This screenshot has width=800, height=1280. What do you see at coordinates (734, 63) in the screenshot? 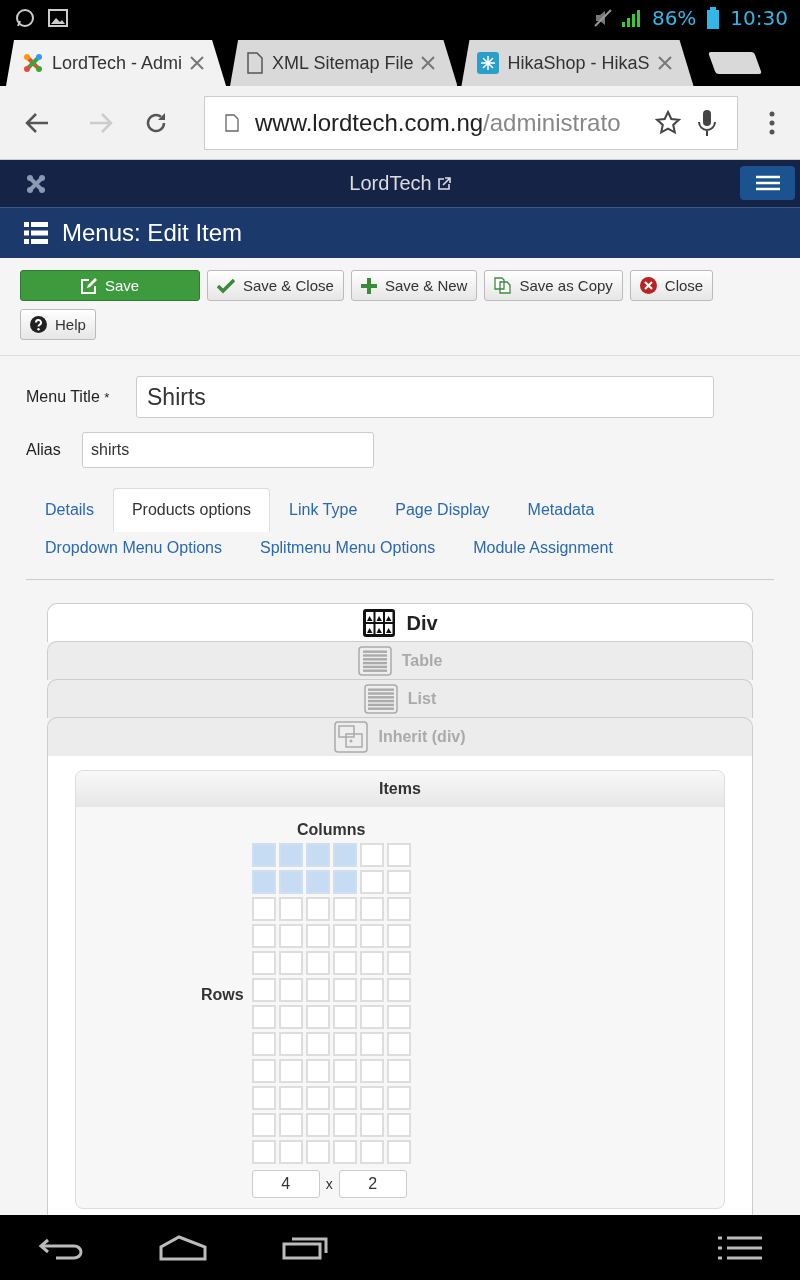
I see `new-tab-button` at bounding box center [734, 63].